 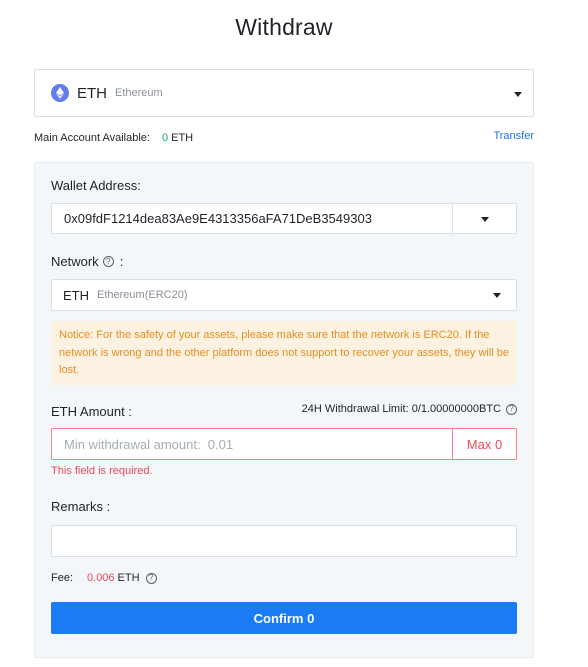 I want to click on wallet-address-label: Wallet Address:, so click(x=96, y=185).